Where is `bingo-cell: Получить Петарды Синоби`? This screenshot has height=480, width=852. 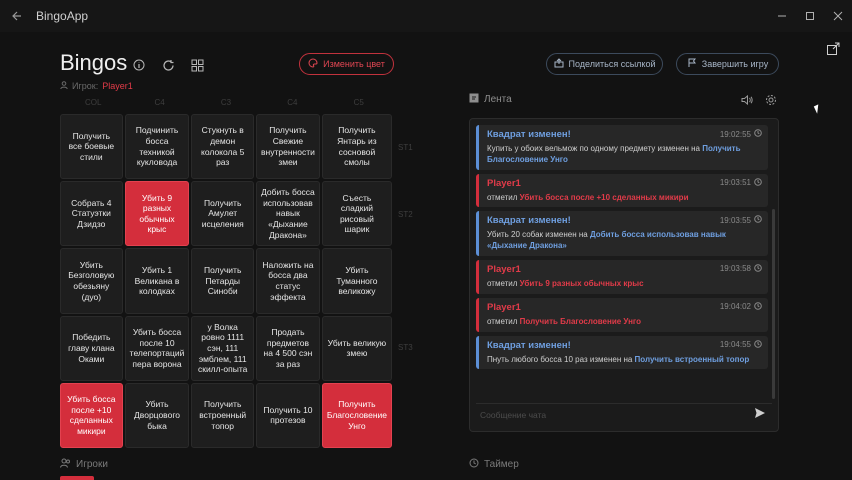
bingo-cell: Получить Петарды Синоби is located at coordinates (223, 281).